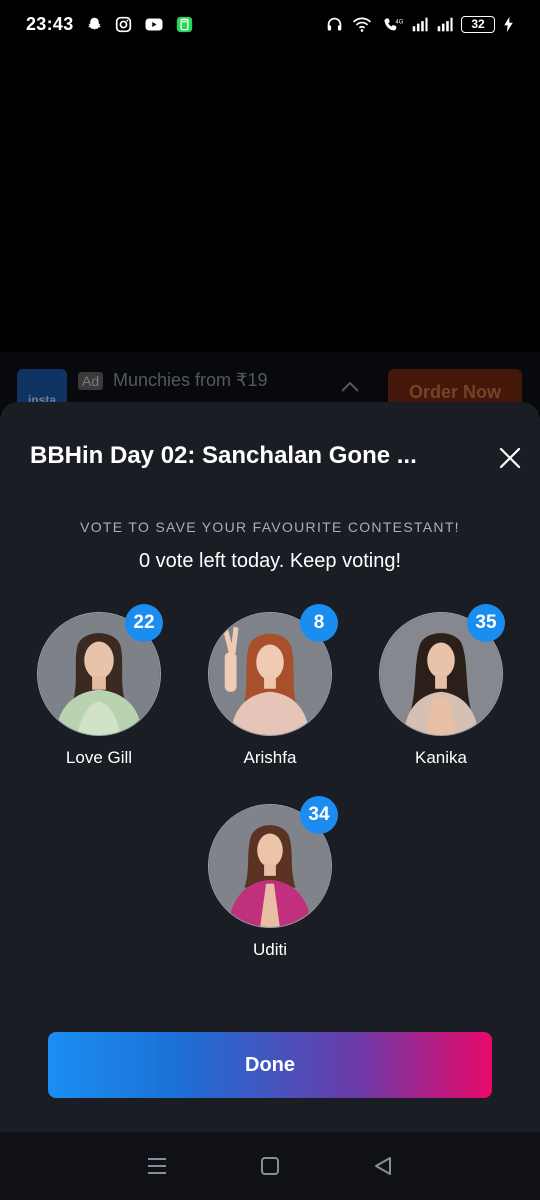  Describe the element at coordinates (99, 757) in the screenshot. I see `contestant-name: Love Gill` at that location.